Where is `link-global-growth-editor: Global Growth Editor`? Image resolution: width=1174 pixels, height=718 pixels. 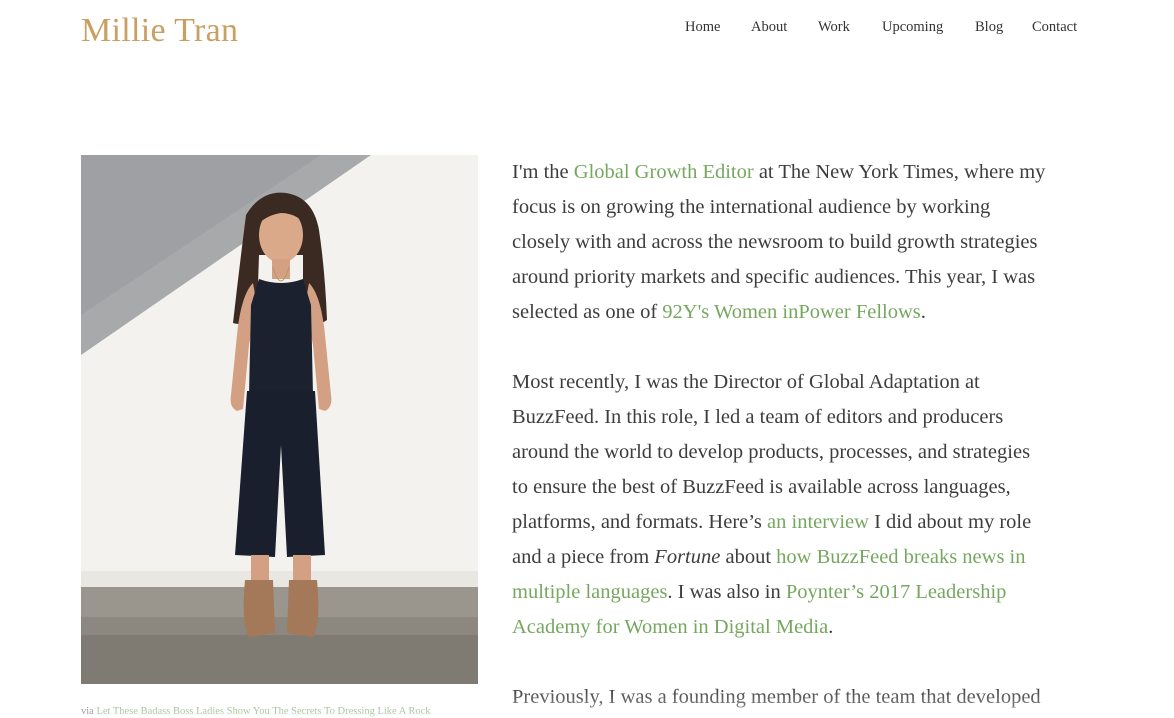 link-global-growth-editor: Global Growth Editor is located at coordinates (664, 172).